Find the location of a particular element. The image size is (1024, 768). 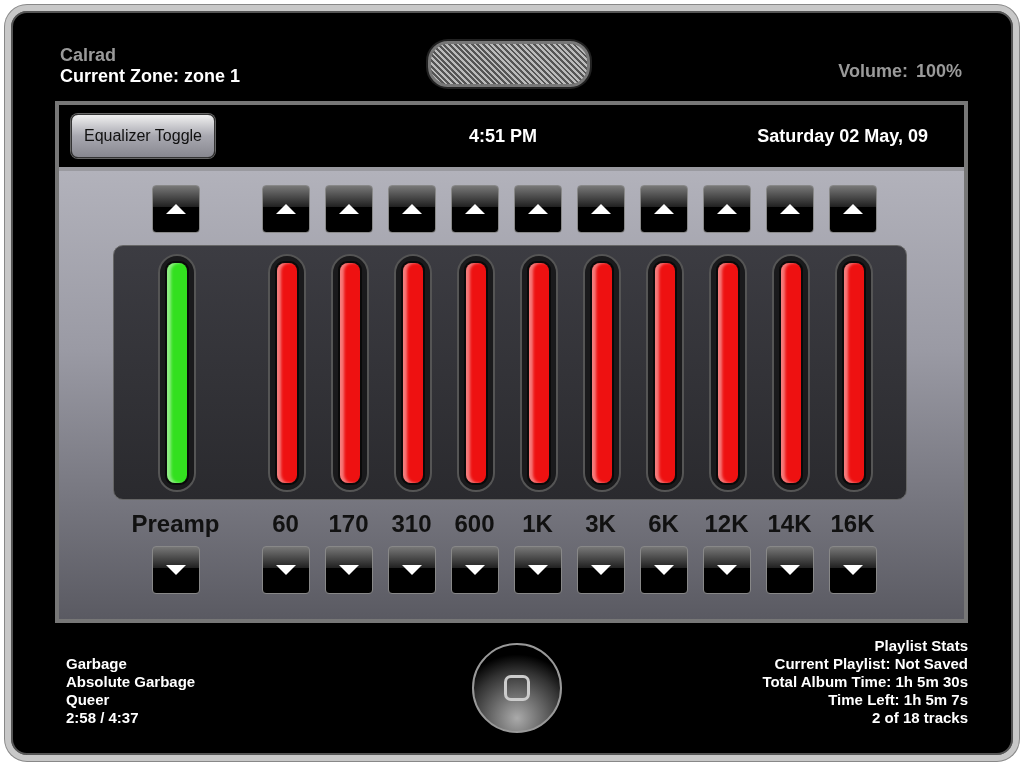

album-name: Absolute Garbage is located at coordinates (131, 682).